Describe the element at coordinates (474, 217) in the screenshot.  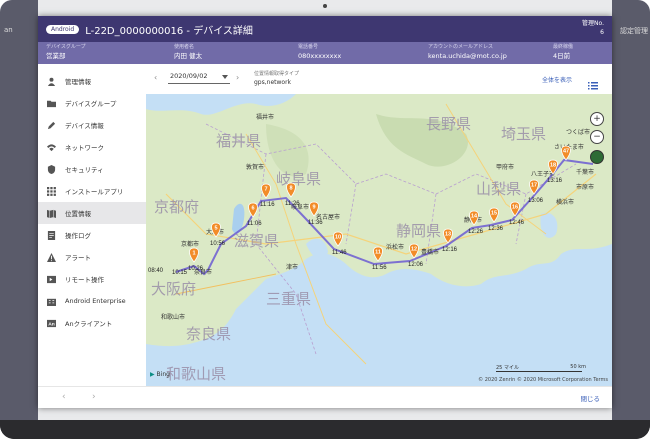
I see `marker-number: 14` at that location.